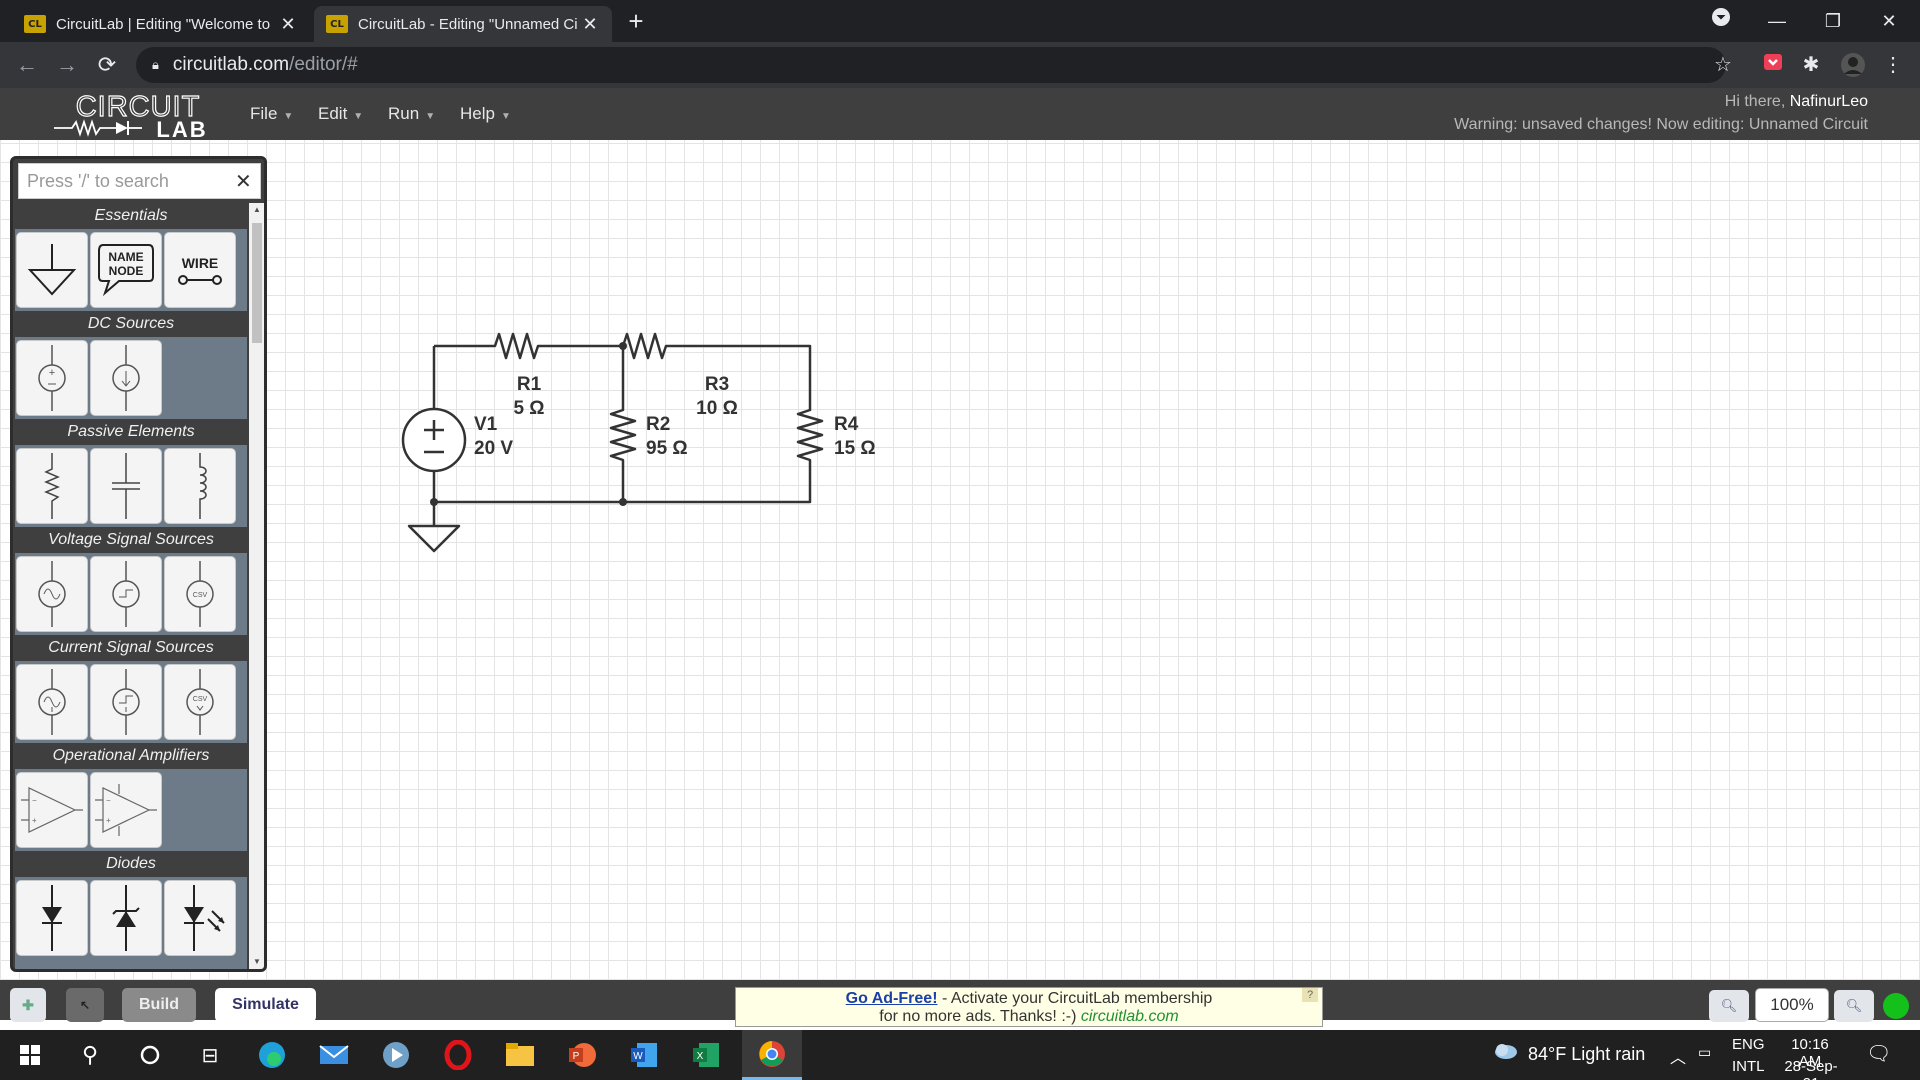  Describe the element at coordinates (85, 1005) in the screenshot. I see `pointer-tool-button: ↖` at that location.